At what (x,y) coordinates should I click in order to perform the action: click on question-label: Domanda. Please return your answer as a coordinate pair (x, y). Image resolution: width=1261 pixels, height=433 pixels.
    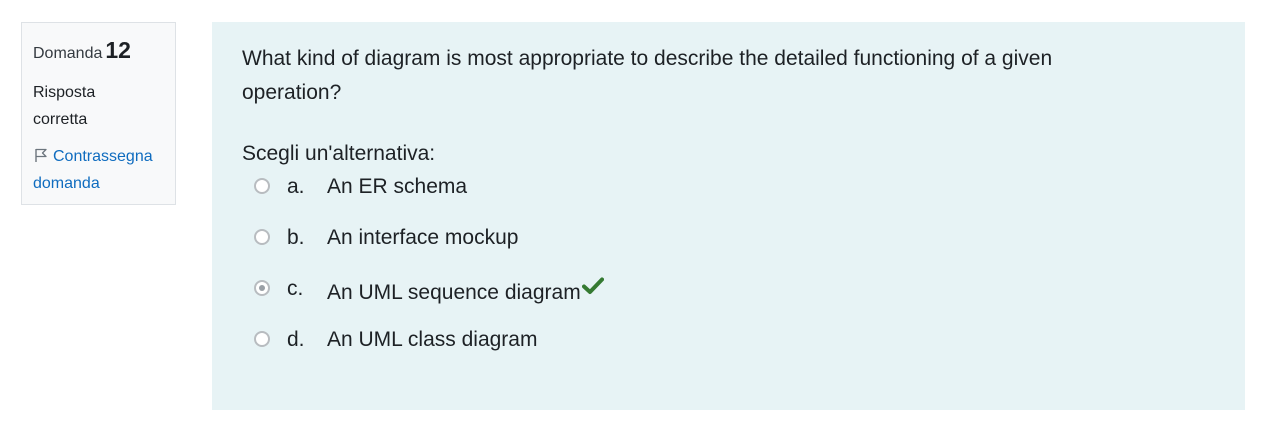
    Looking at the image, I should click on (68, 53).